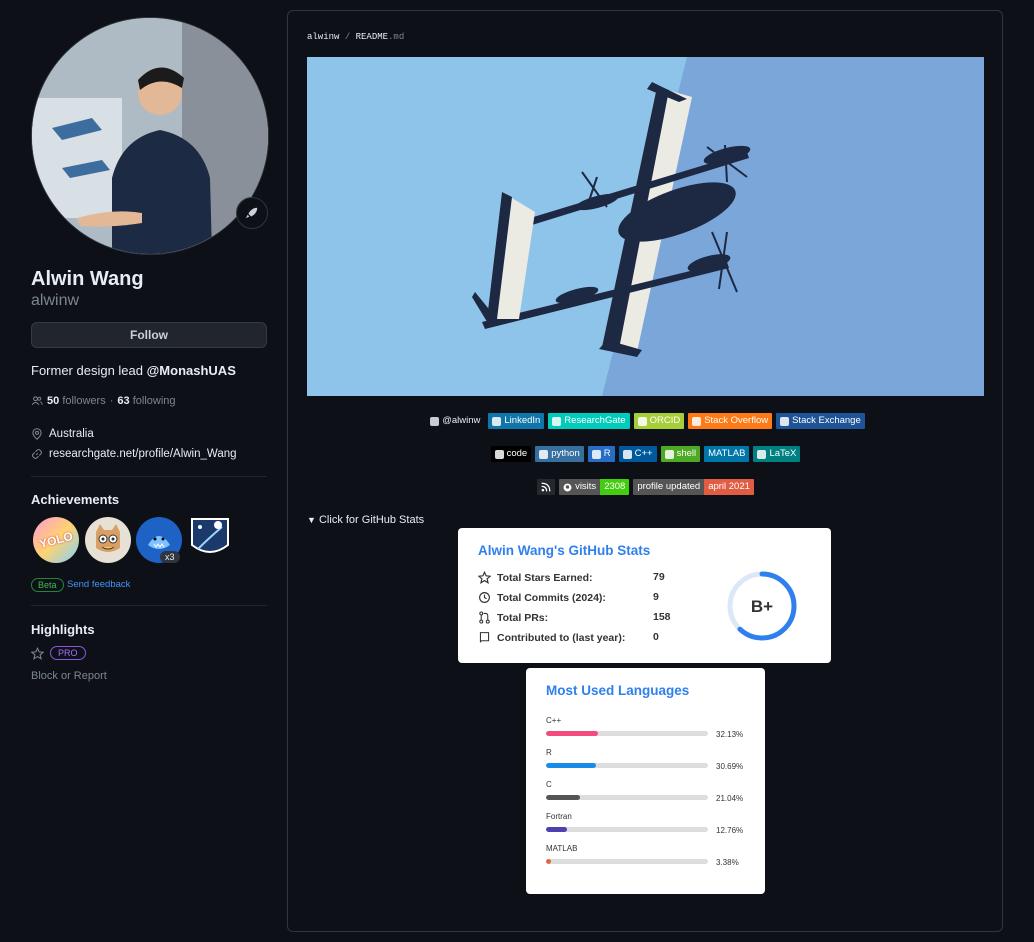  Describe the element at coordinates (697, 421) in the screenshot. I see `stackoverflow-icon` at that location.